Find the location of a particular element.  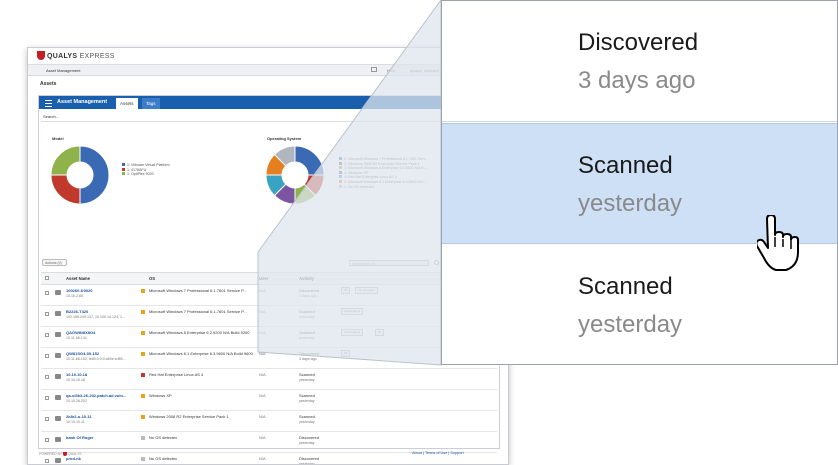

activity-status: Discovered is located at coordinates (638, 42).